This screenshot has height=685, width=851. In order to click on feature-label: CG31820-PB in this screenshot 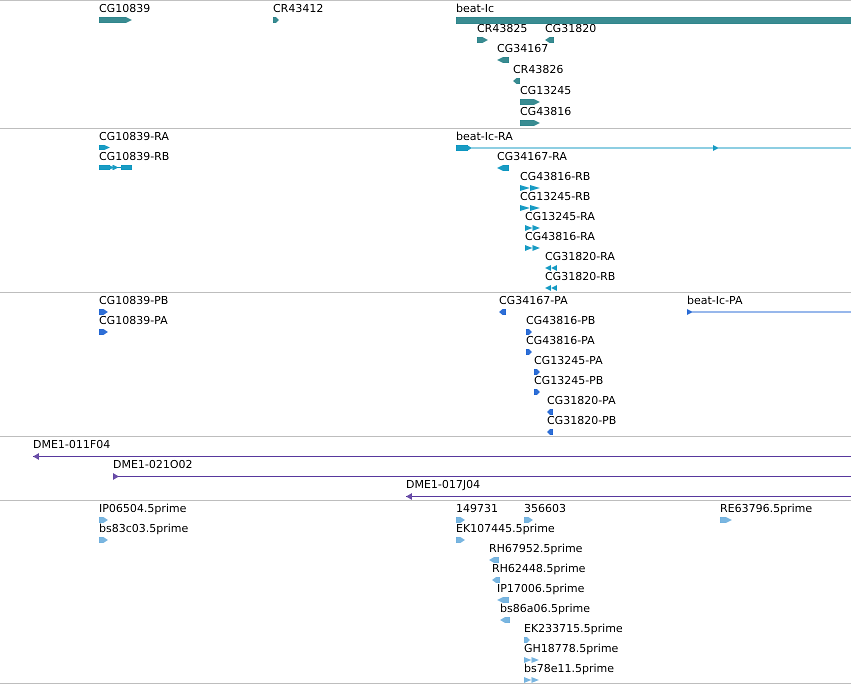, I will do `click(581, 421)`.